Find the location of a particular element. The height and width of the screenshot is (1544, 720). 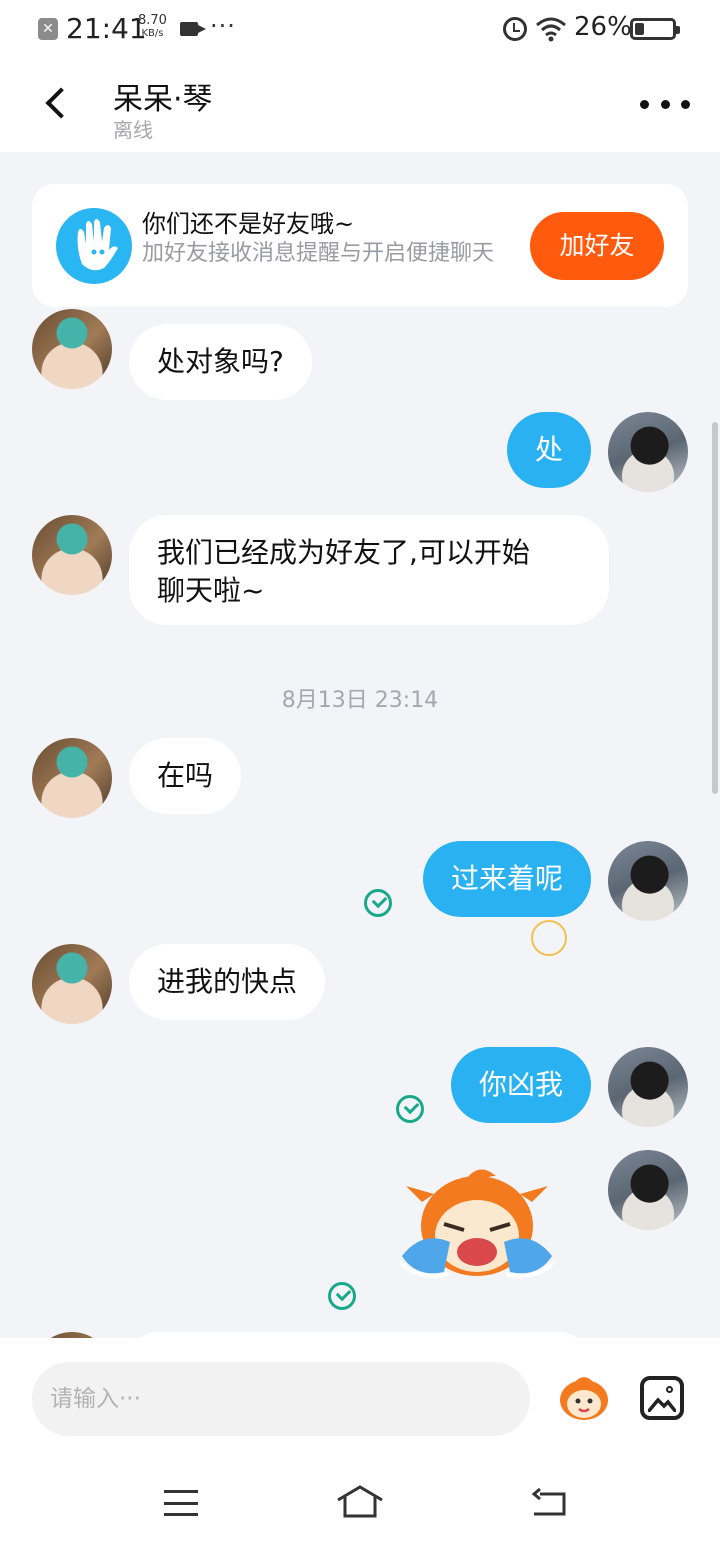

chat-scrollbar is located at coordinates (715, 608).